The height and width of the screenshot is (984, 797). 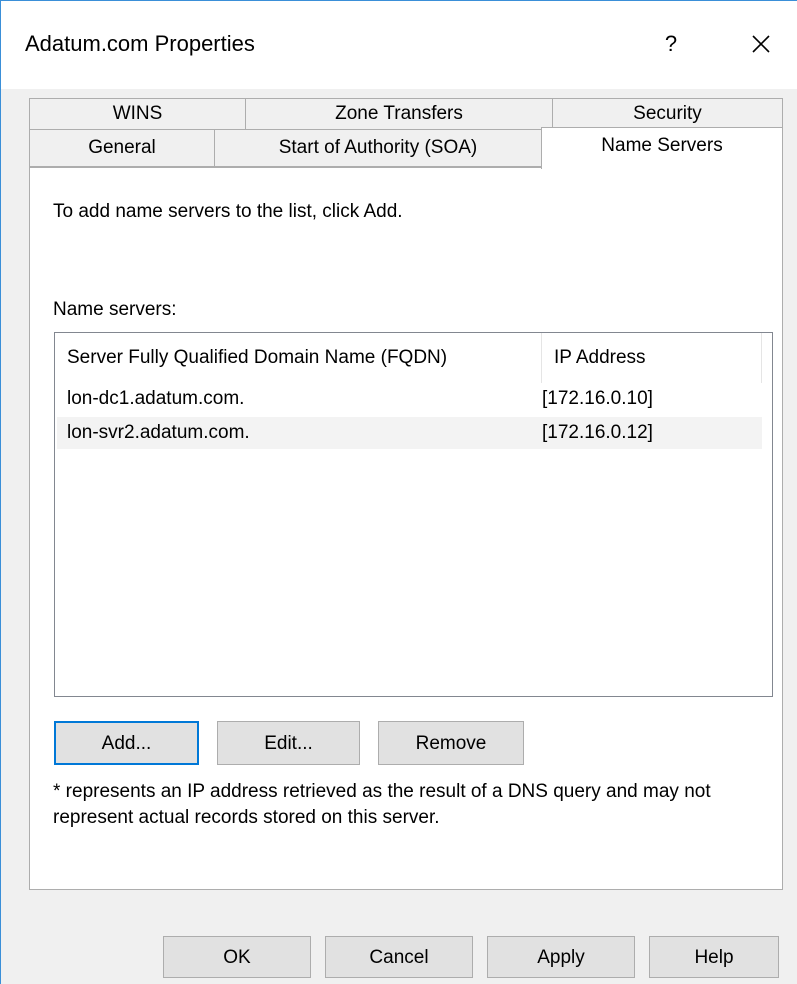 I want to click on tab-security: Security, so click(x=667, y=114).